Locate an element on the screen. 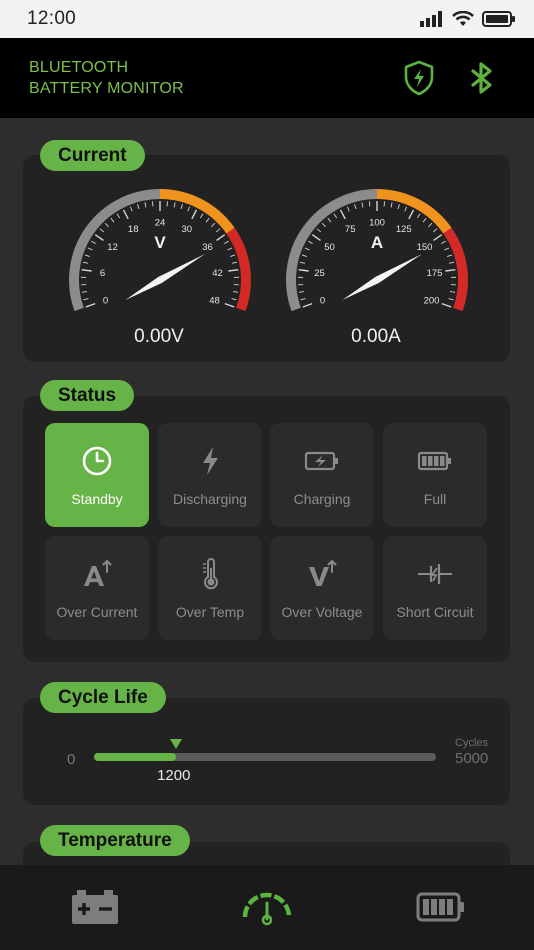 This screenshot has width=534, height=950. battery-charging-icon is located at coordinates (321, 461).